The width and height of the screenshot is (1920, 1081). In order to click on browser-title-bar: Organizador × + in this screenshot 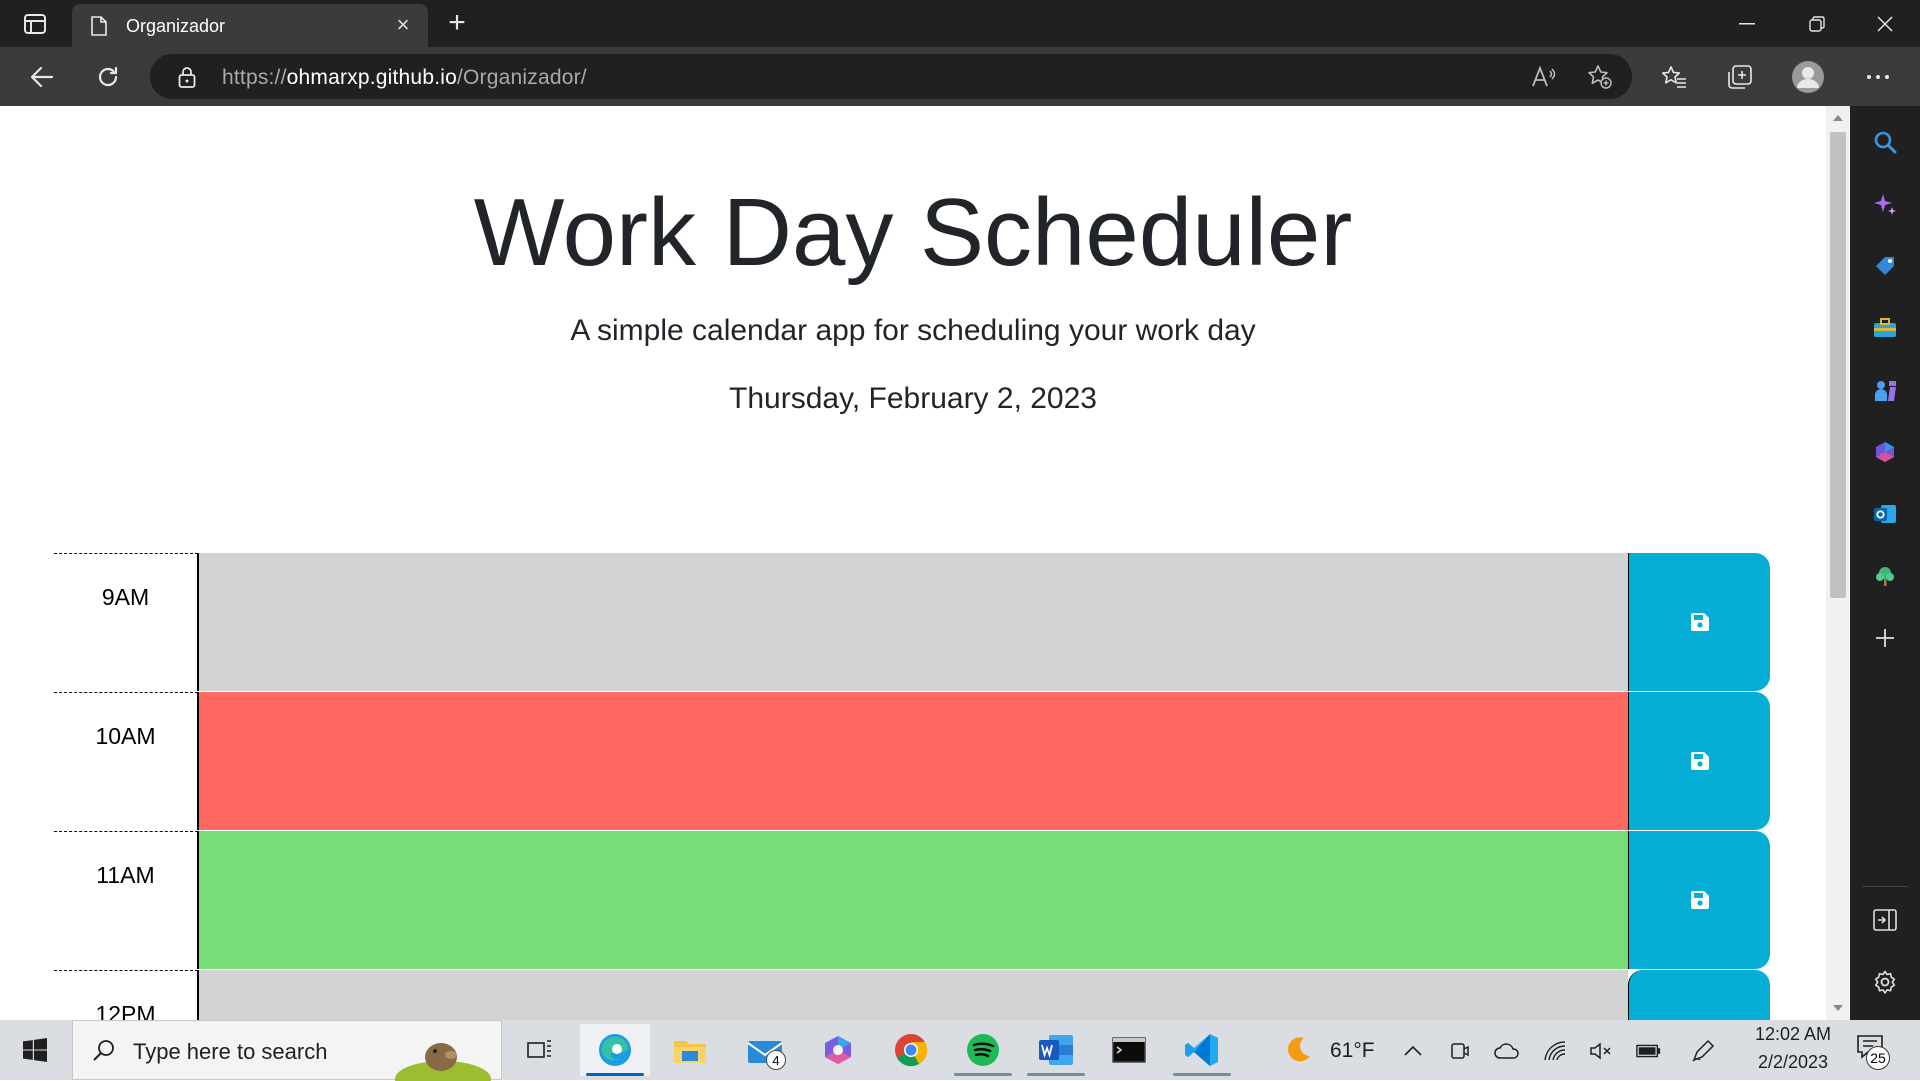, I will do `click(960, 23)`.